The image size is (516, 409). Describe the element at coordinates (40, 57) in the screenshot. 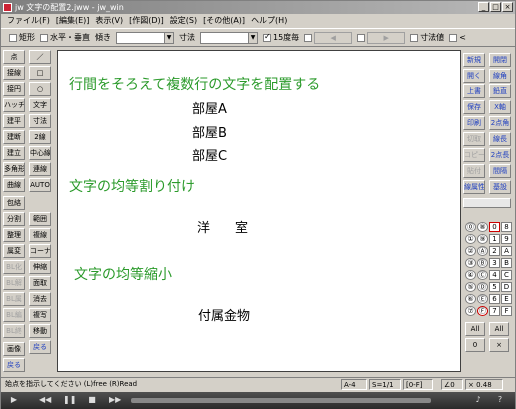

I see `tool-line: ／` at that location.